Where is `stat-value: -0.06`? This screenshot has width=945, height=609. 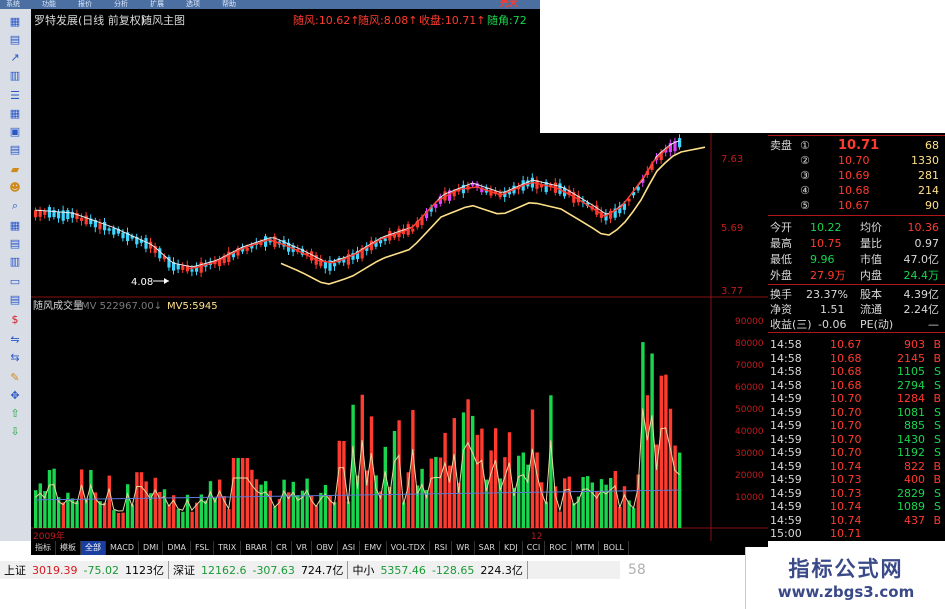 stat-value: -0.06 is located at coordinates (832, 324).